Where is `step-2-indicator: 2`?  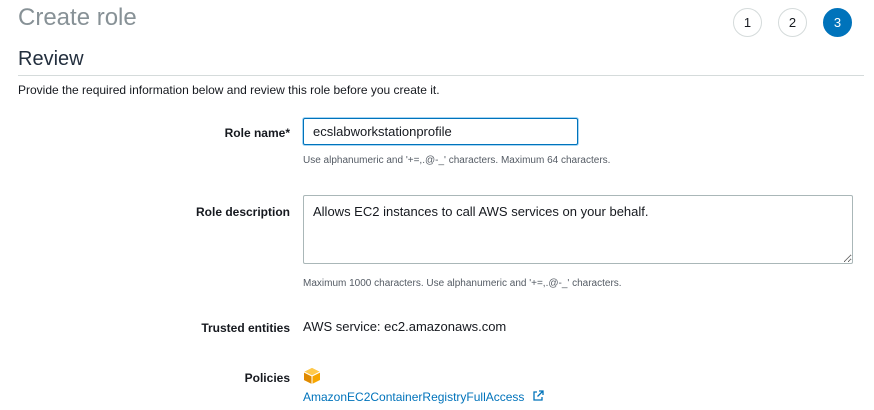 step-2-indicator: 2 is located at coordinates (792, 22).